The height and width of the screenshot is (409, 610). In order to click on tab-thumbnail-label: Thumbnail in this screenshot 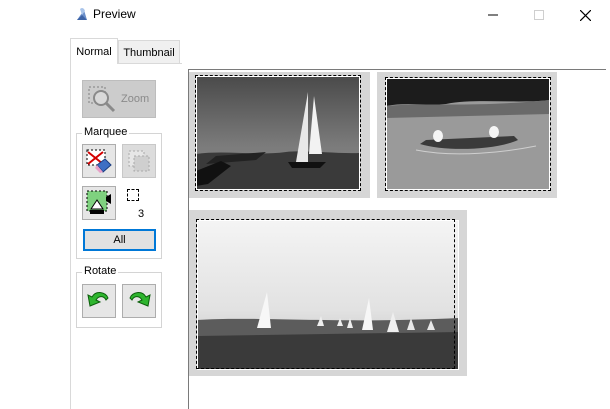, I will do `click(149, 52)`.